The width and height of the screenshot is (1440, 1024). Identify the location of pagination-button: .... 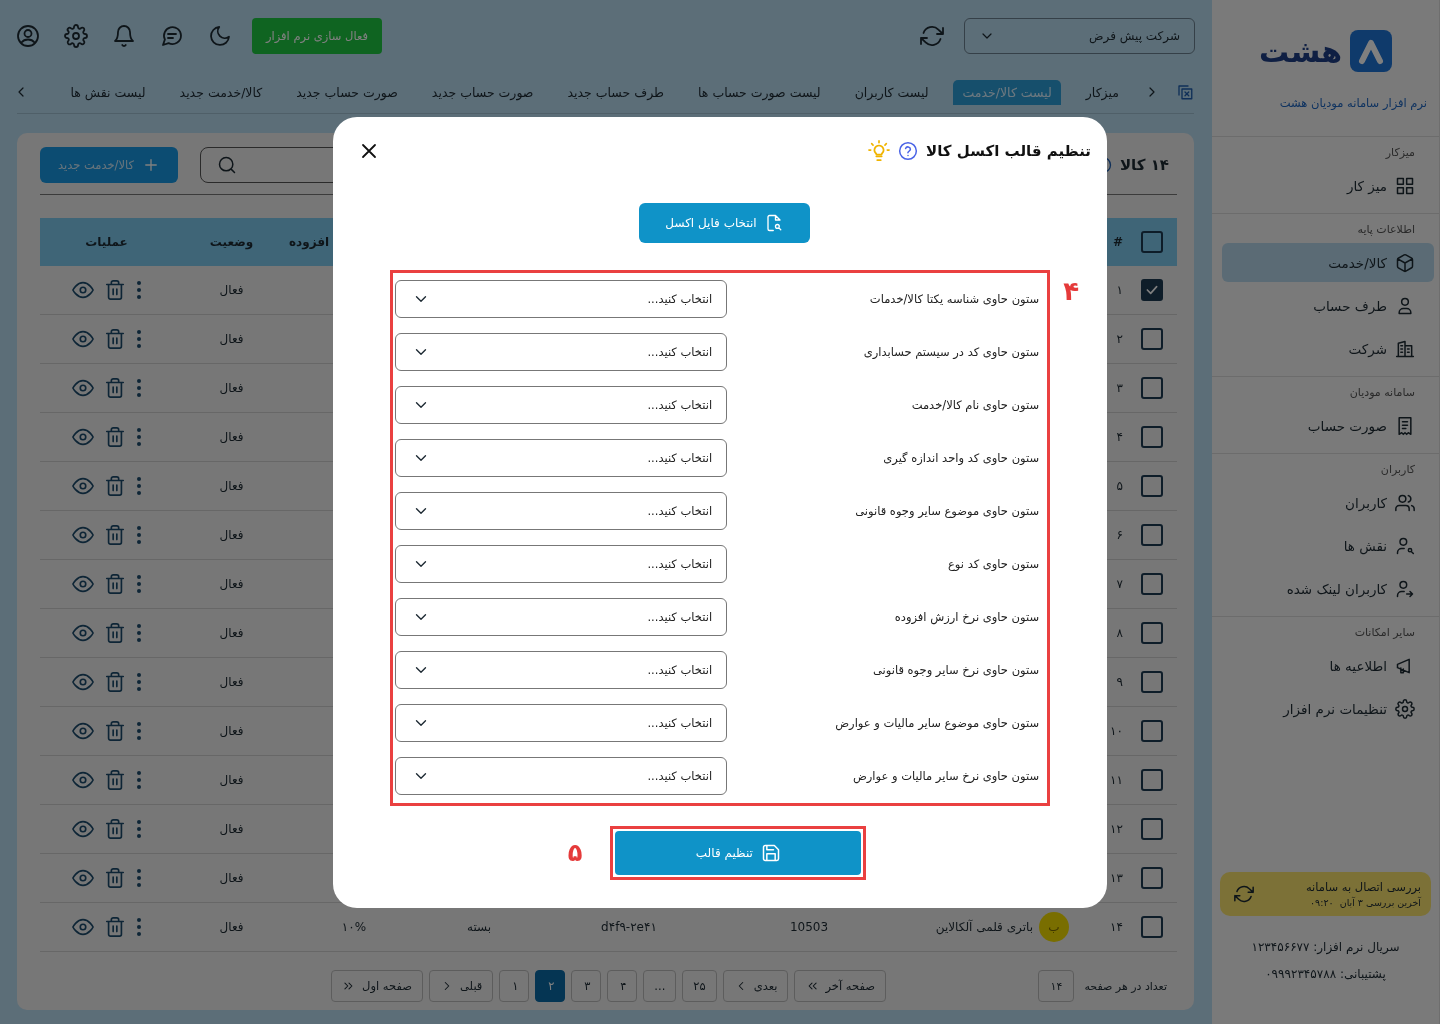
(660, 986).